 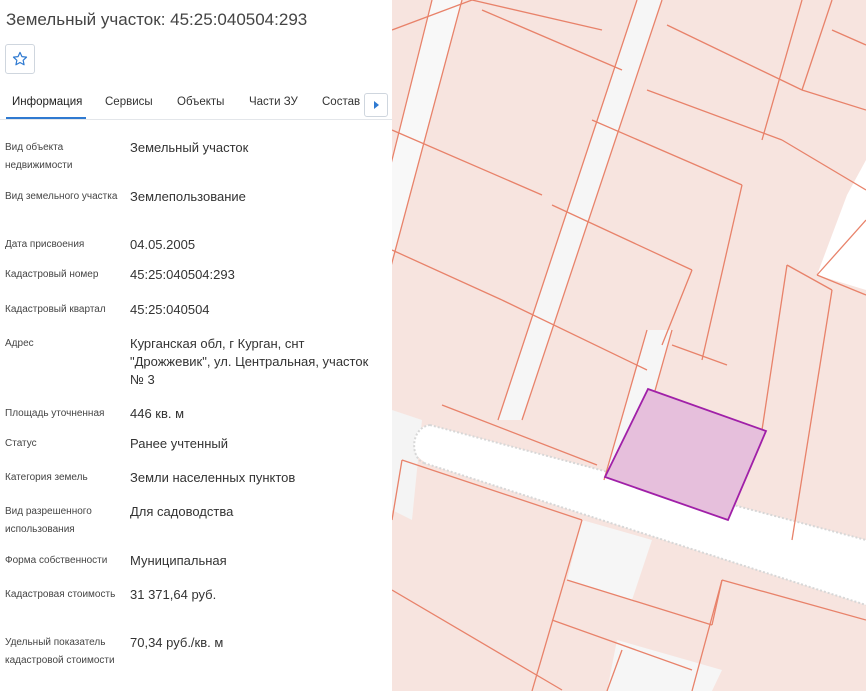 What do you see at coordinates (60, 594) in the screenshot?
I see `field-label: Кадастровая стоимость` at bounding box center [60, 594].